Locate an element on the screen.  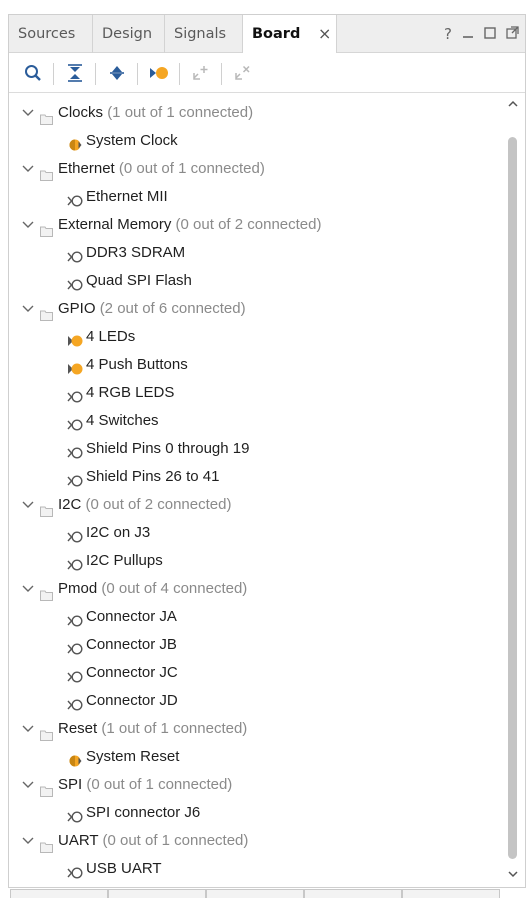
group-name: Ethernet is located at coordinates (86, 168).